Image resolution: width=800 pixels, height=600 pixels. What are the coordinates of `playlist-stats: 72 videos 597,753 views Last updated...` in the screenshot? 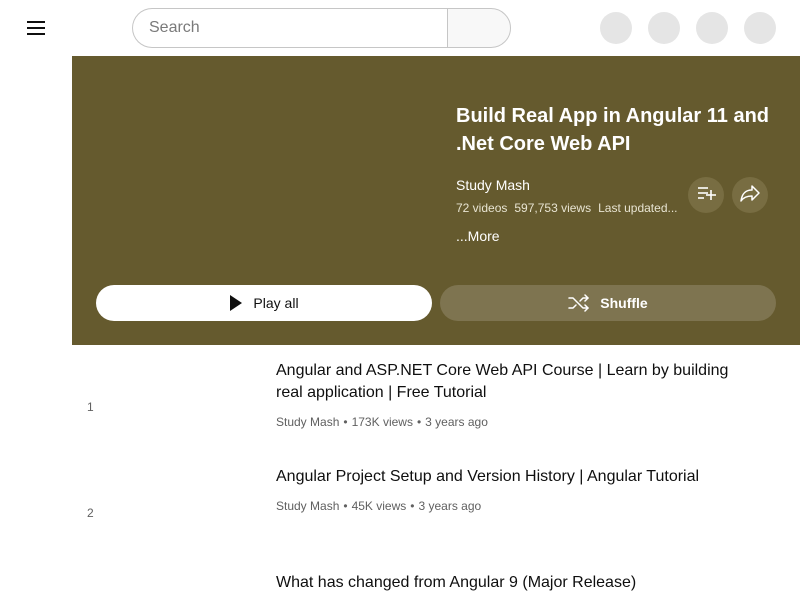 It's located at (570, 208).